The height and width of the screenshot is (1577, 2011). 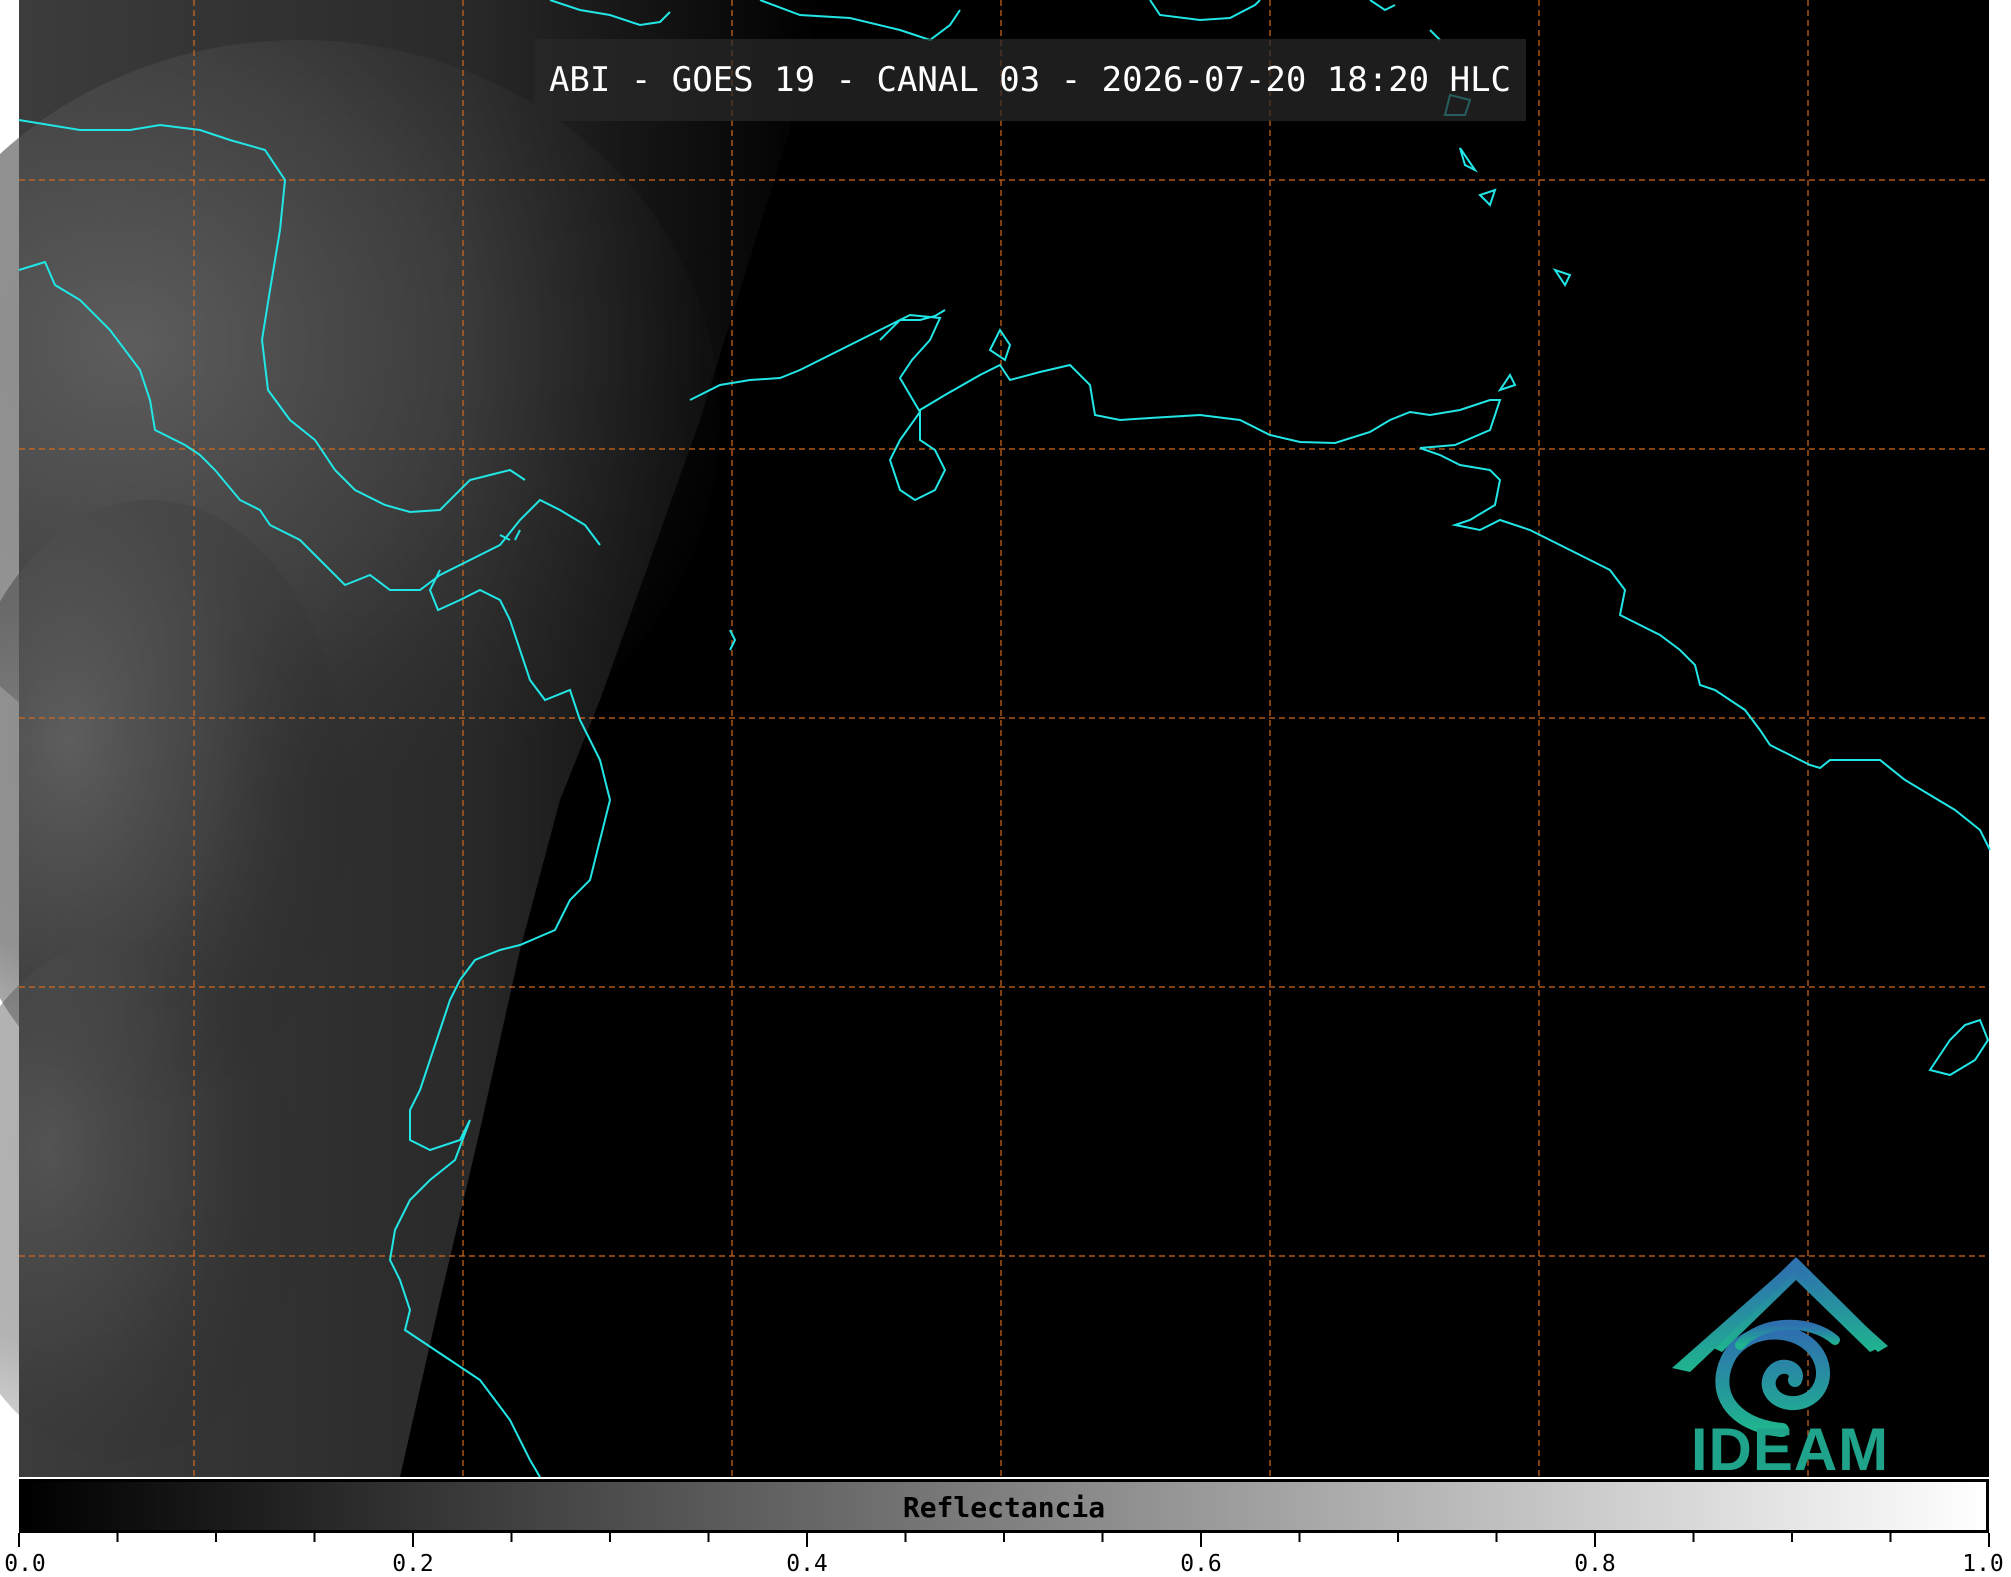 What do you see at coordinates (1004, 1540) in the screenshot?
I see `colorbar-ticks` at bounding box center [1004, 1540].